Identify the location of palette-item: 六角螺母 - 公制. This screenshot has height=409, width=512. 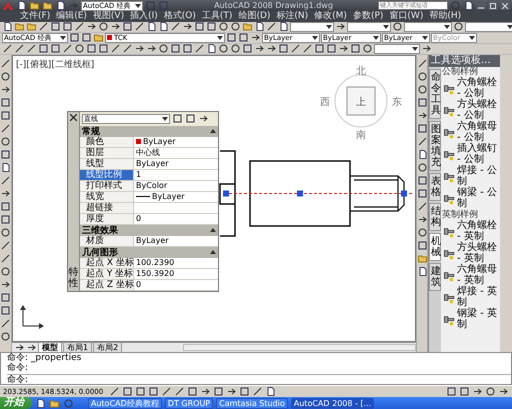
(480, 133).